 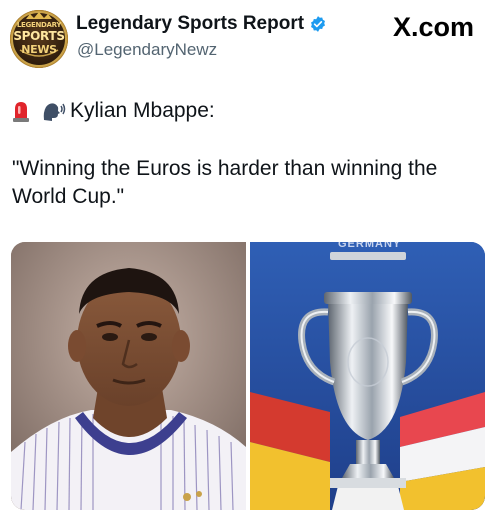 I want to click on avatar: LEGENDARY SPORTS NEWS, so click(x=39, y=39).